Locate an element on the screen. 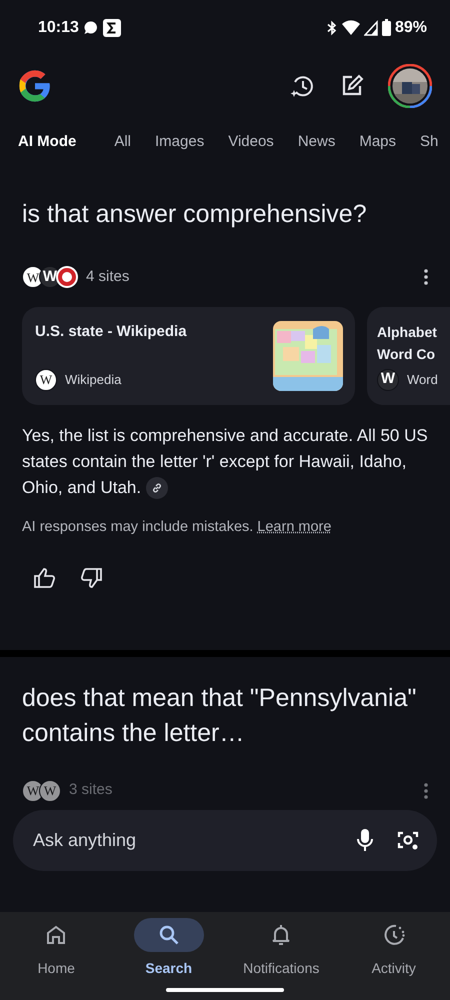  activity-icon is located at coordinates (394, 935).